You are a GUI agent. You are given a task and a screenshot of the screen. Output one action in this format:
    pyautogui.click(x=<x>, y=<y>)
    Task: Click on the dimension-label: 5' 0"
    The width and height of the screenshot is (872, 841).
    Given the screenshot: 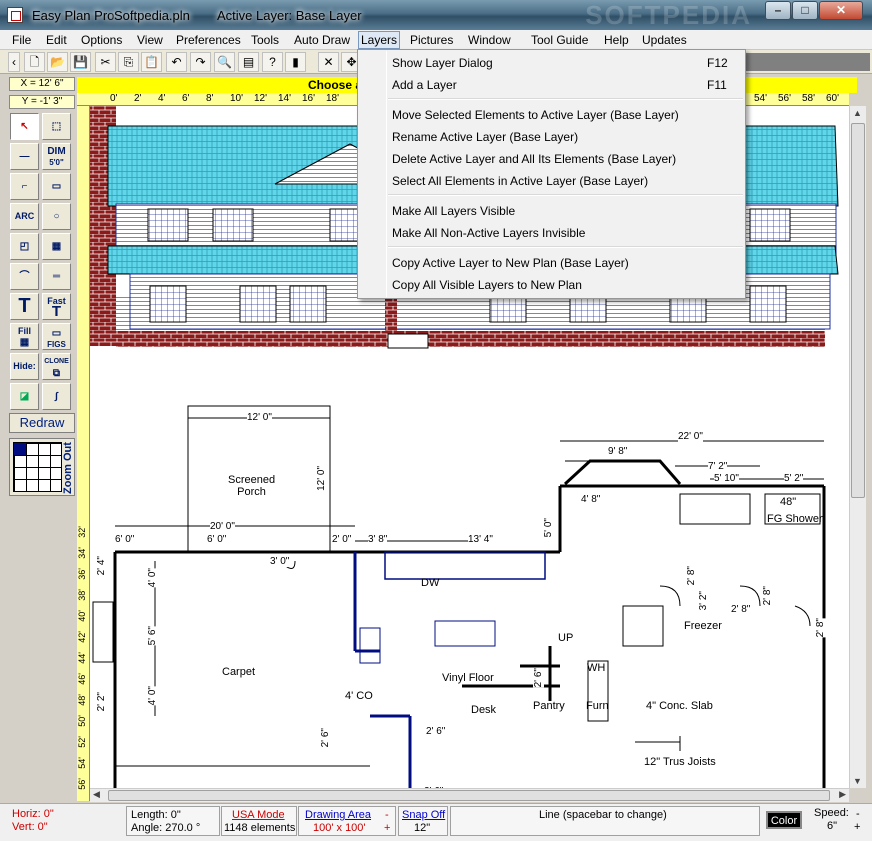 What is the action you would take?
    pyautogui.click(x=548, y=528)
    